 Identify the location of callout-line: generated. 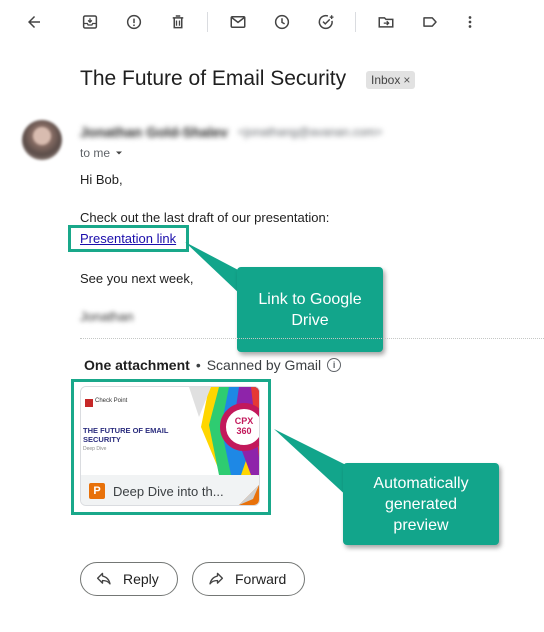
(421, 504).